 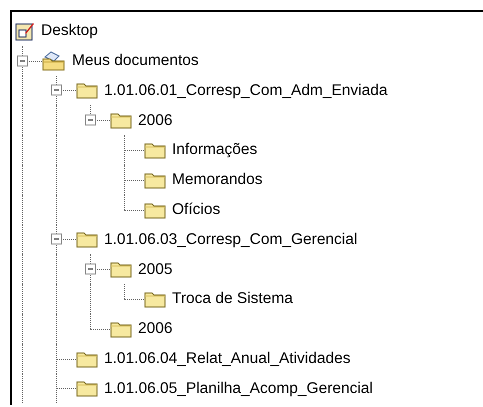 I want to click on tree-item-label: Meus documentos, so click(x=135, y=60).